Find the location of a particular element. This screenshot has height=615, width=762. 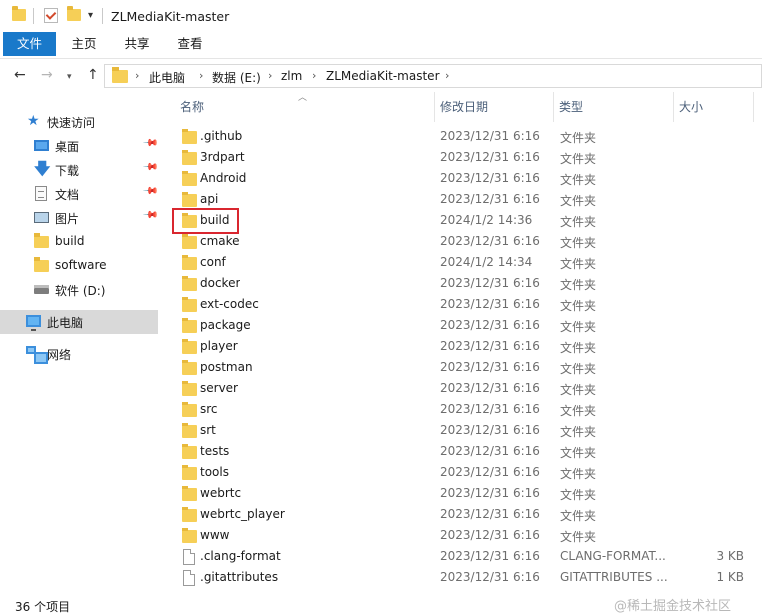

file-row: srt 2023/12/31 6:16 文件夹 is located at coordinates (468, 431).